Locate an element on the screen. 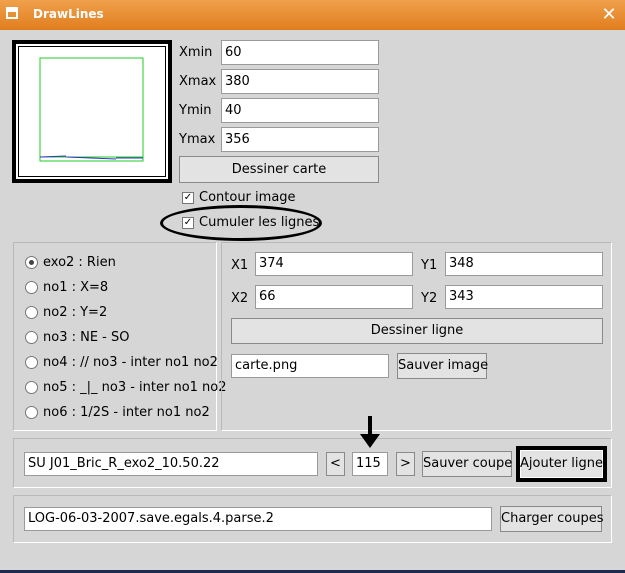  cut-index-field: 115 is located at coordinates (370, 464).